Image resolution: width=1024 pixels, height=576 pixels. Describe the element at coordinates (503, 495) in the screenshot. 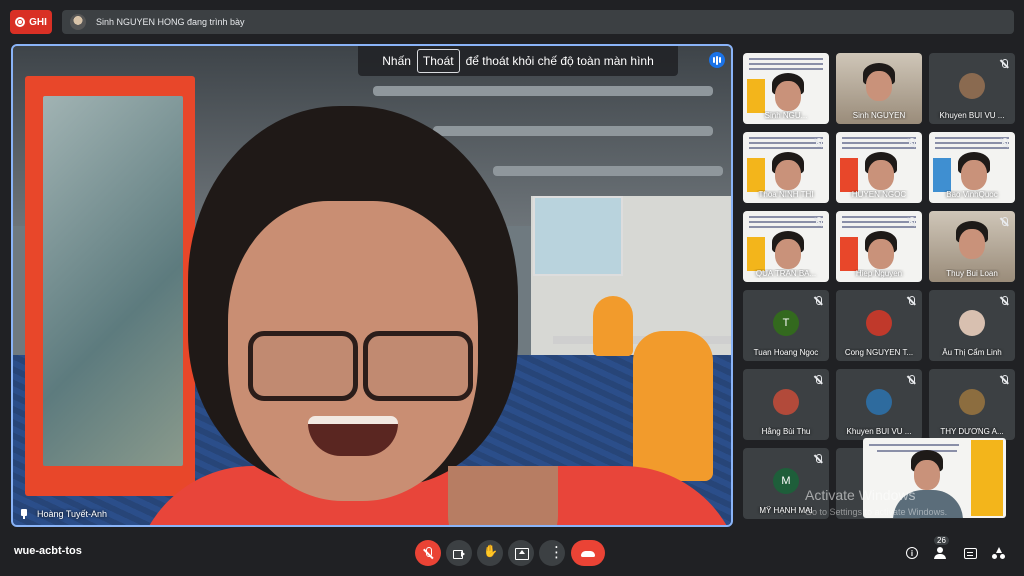

I see `speaker-neck` at that location.